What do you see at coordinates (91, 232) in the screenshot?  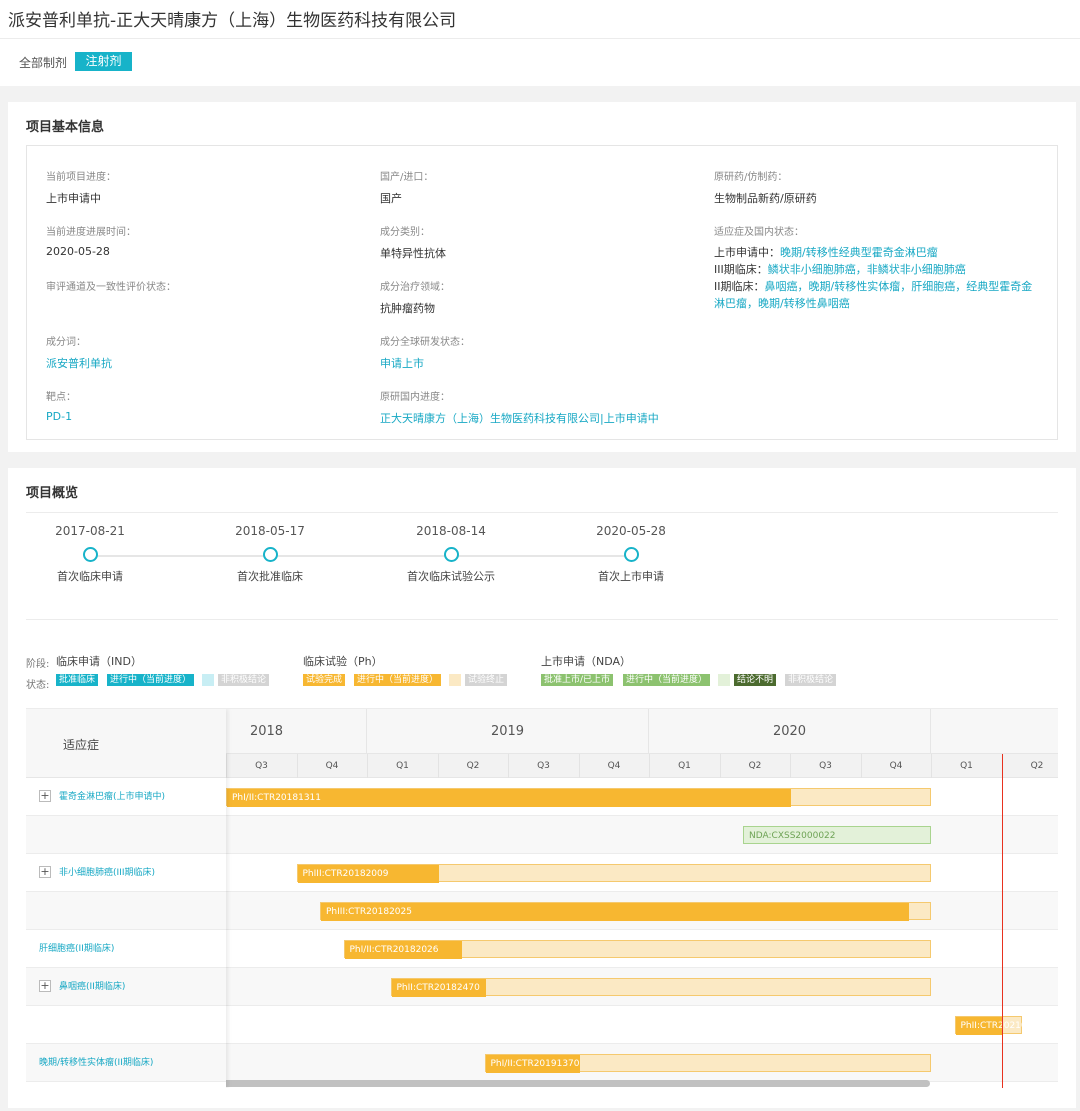 I see `field-label: 当前进度进展时间：` at bounding box center [91, 232].